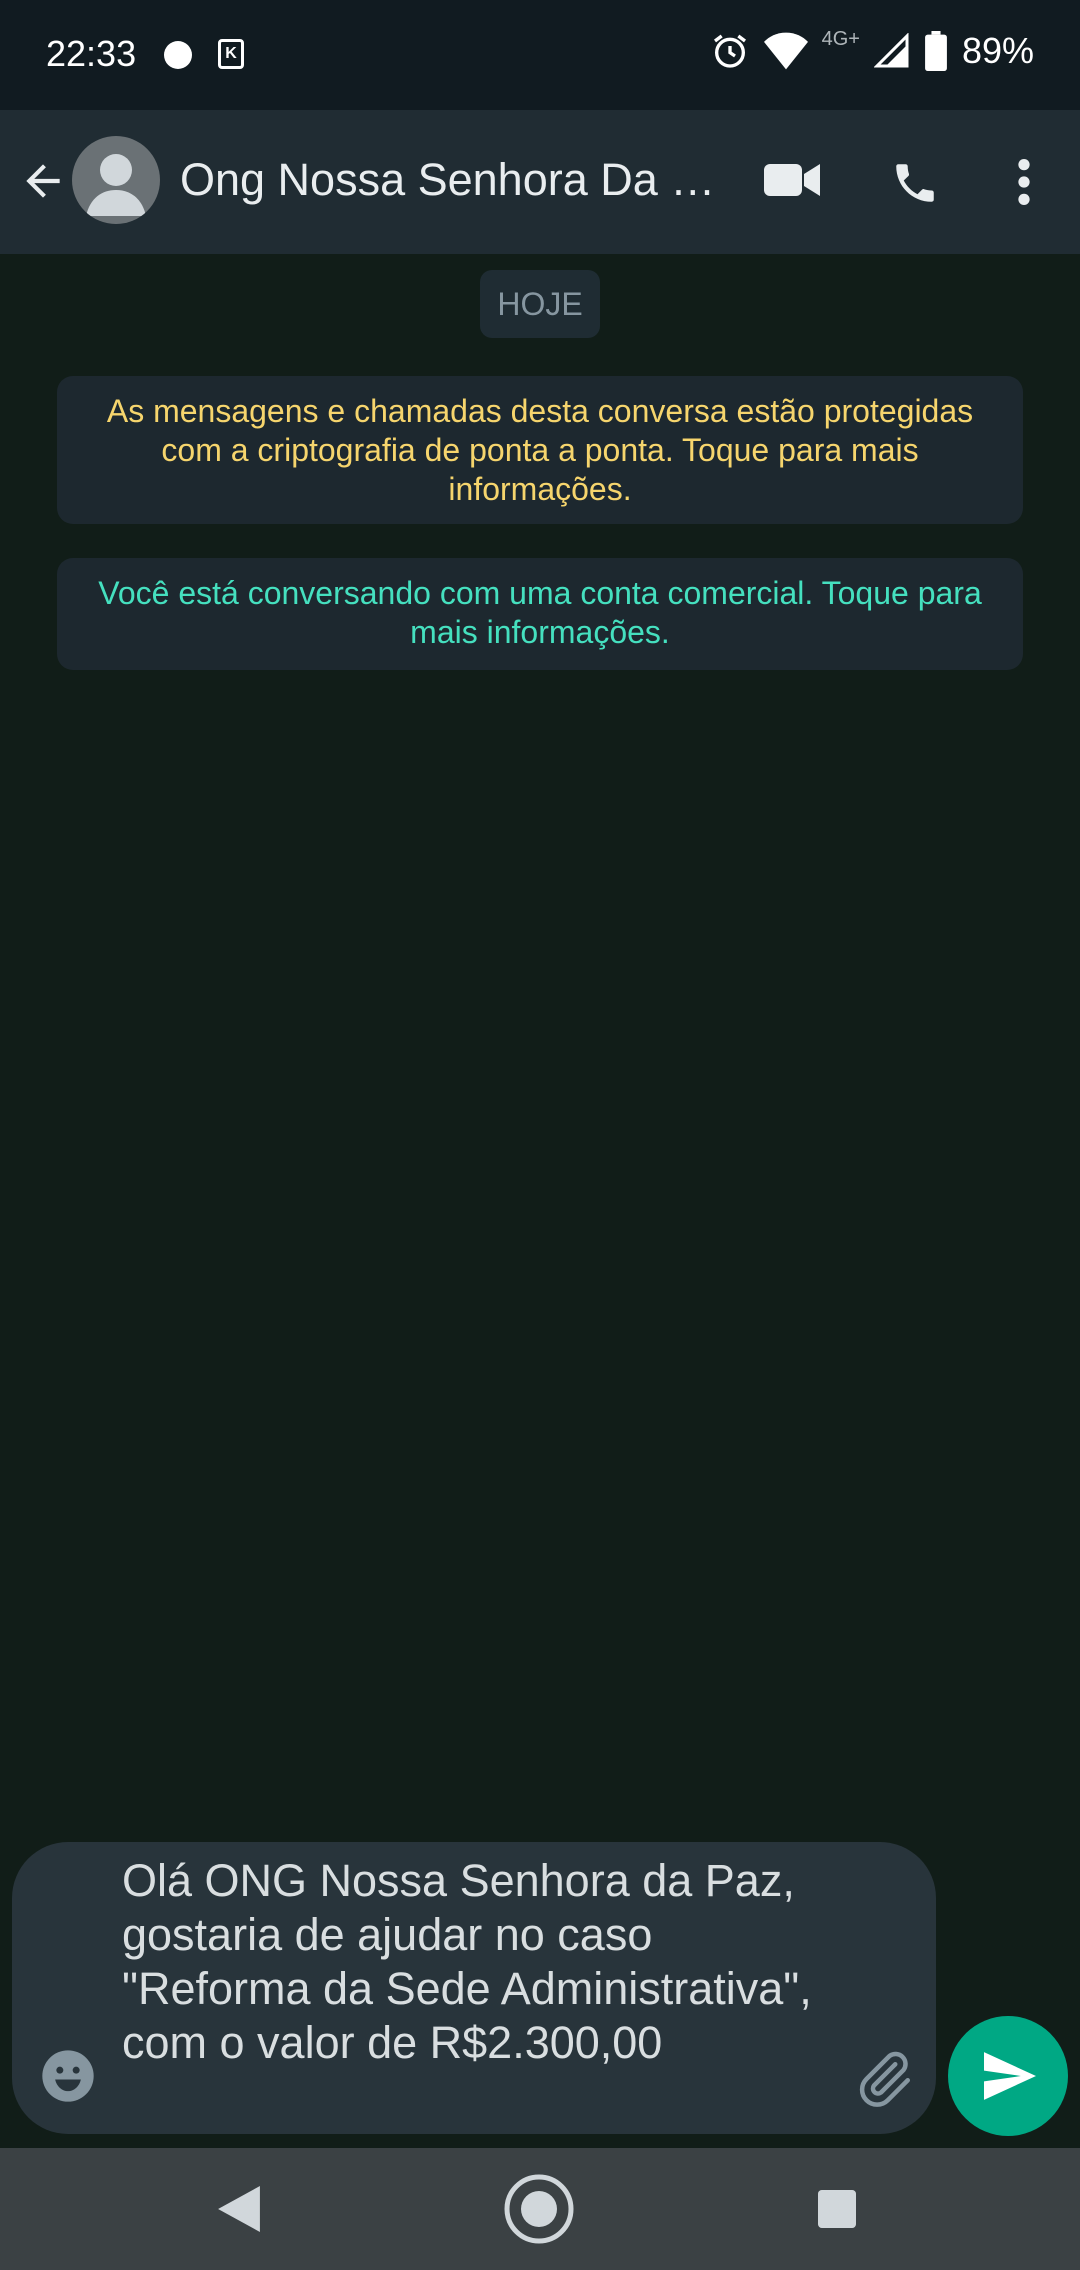 The height and width of the screenshot is (2270, 1080). I want to click on status-time: 22:33, so click(91, 53).